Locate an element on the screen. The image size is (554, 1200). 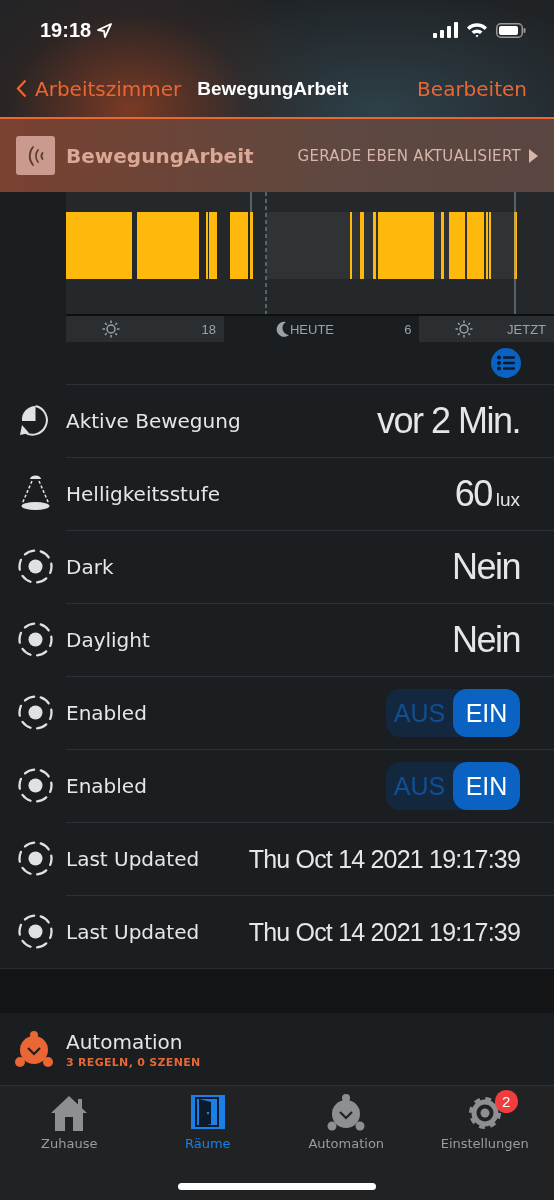
list-view-button is located at coordinates (506, 363).